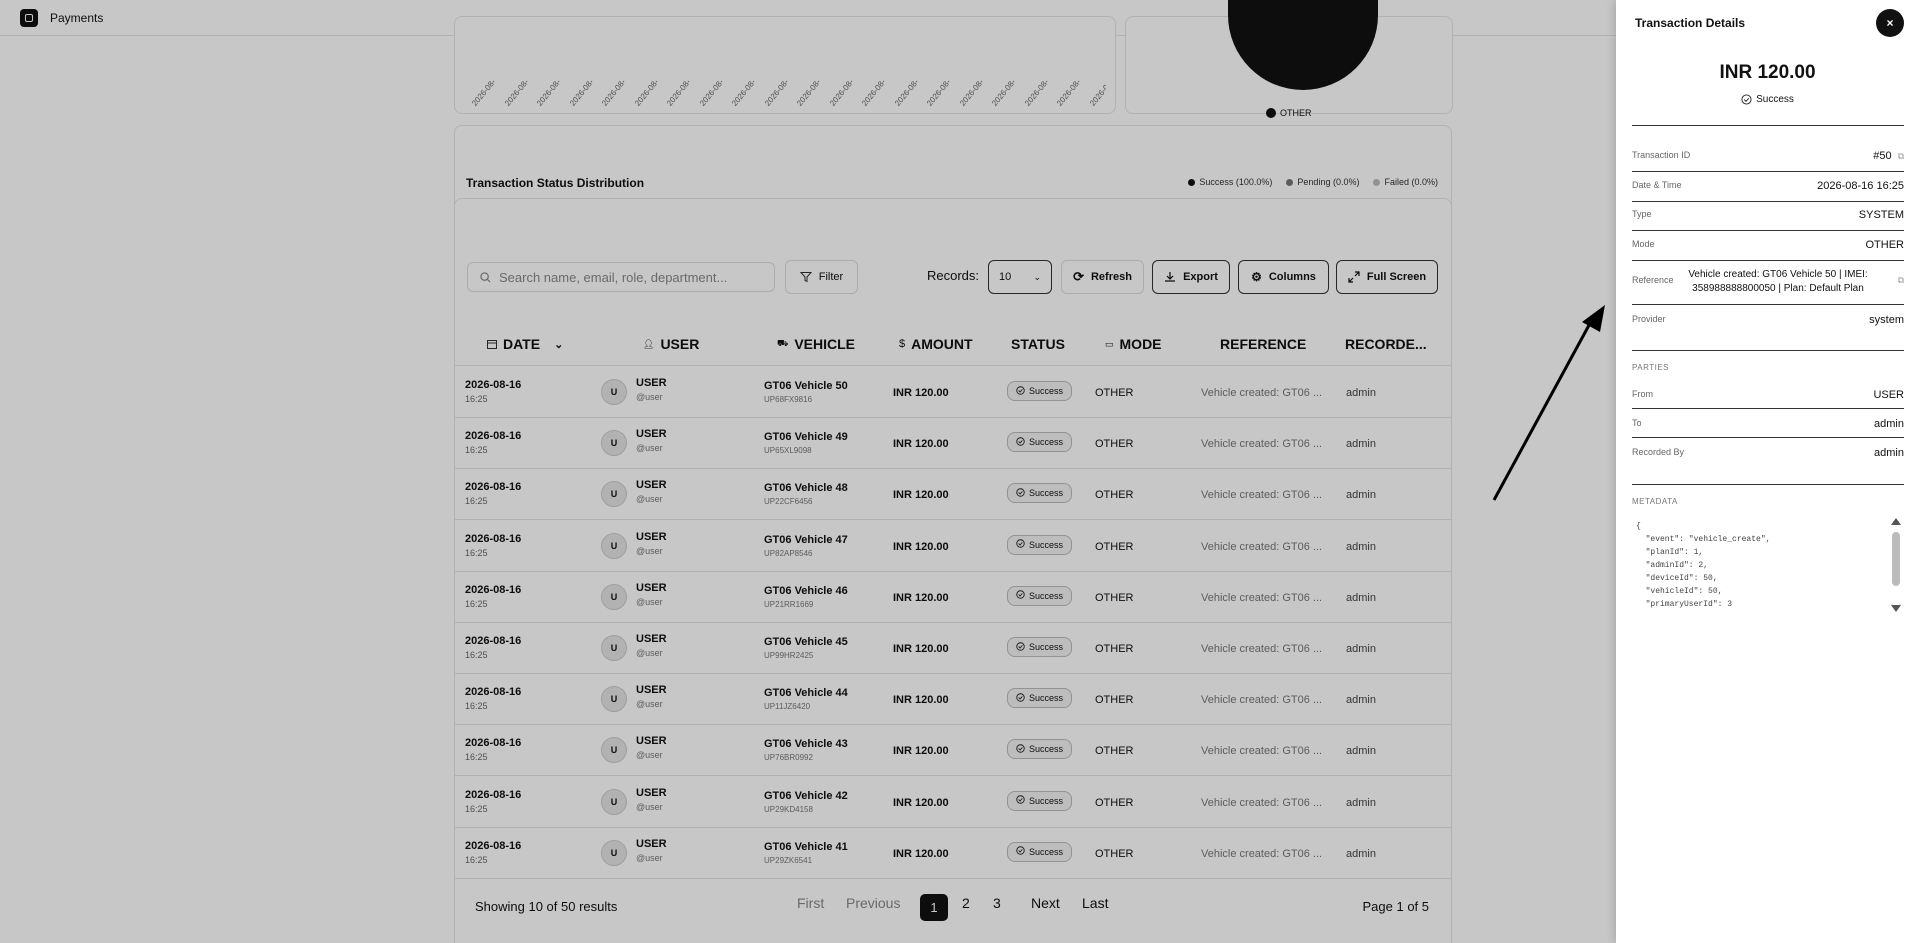 The height and width of the screenshot is (943, 1919). I want to click on drawer-status: Success, so click(1767, 99).